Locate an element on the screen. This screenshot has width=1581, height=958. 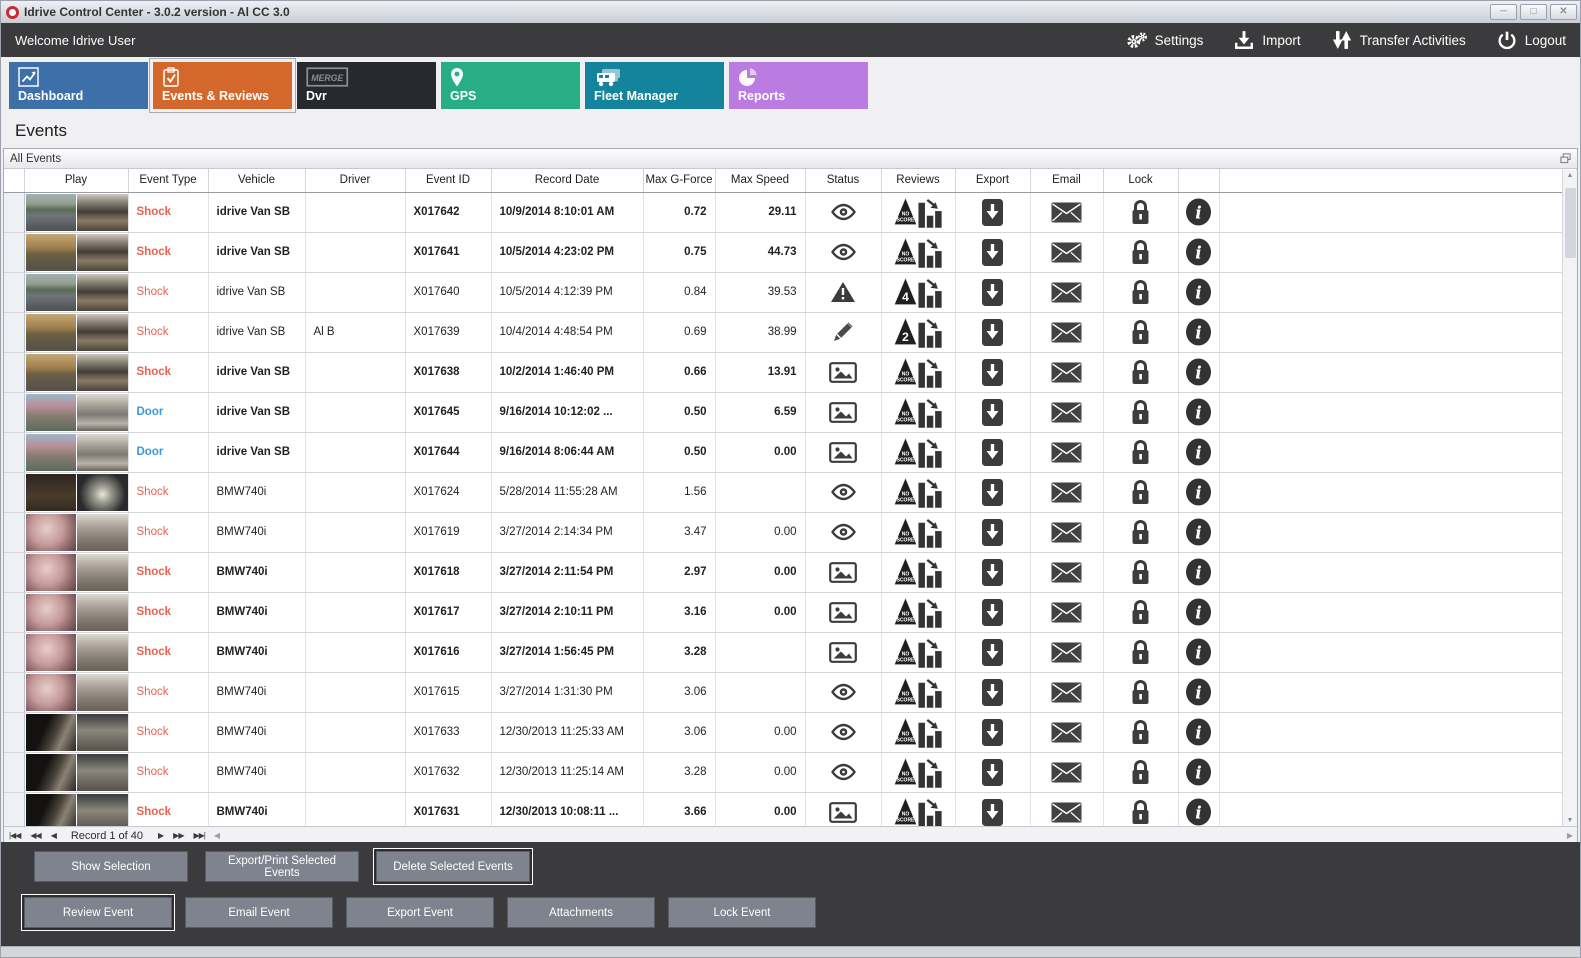
column-header-status: Status is located at coordinates (843, 181).